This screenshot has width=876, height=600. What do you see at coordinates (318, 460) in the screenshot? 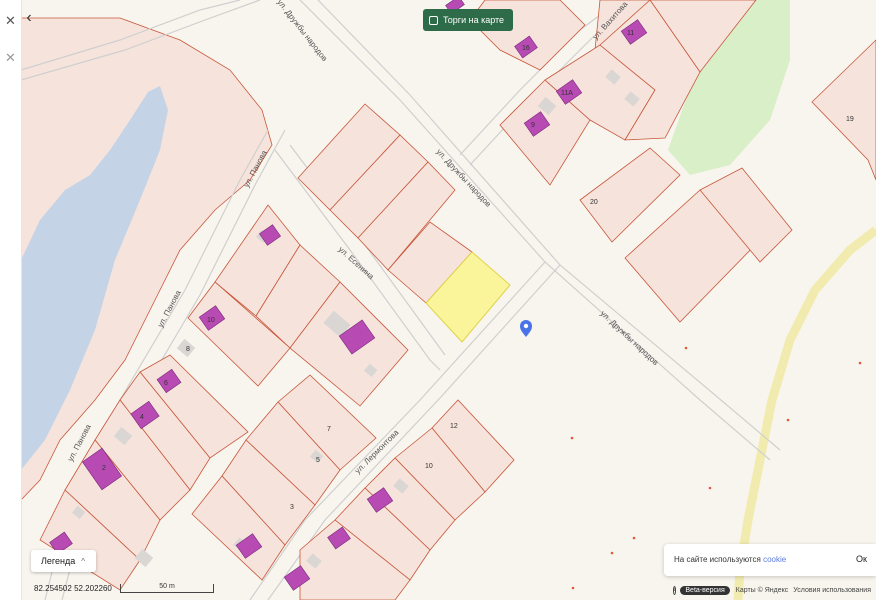
I see `house-number: 5` at bounding box center [318, 460].